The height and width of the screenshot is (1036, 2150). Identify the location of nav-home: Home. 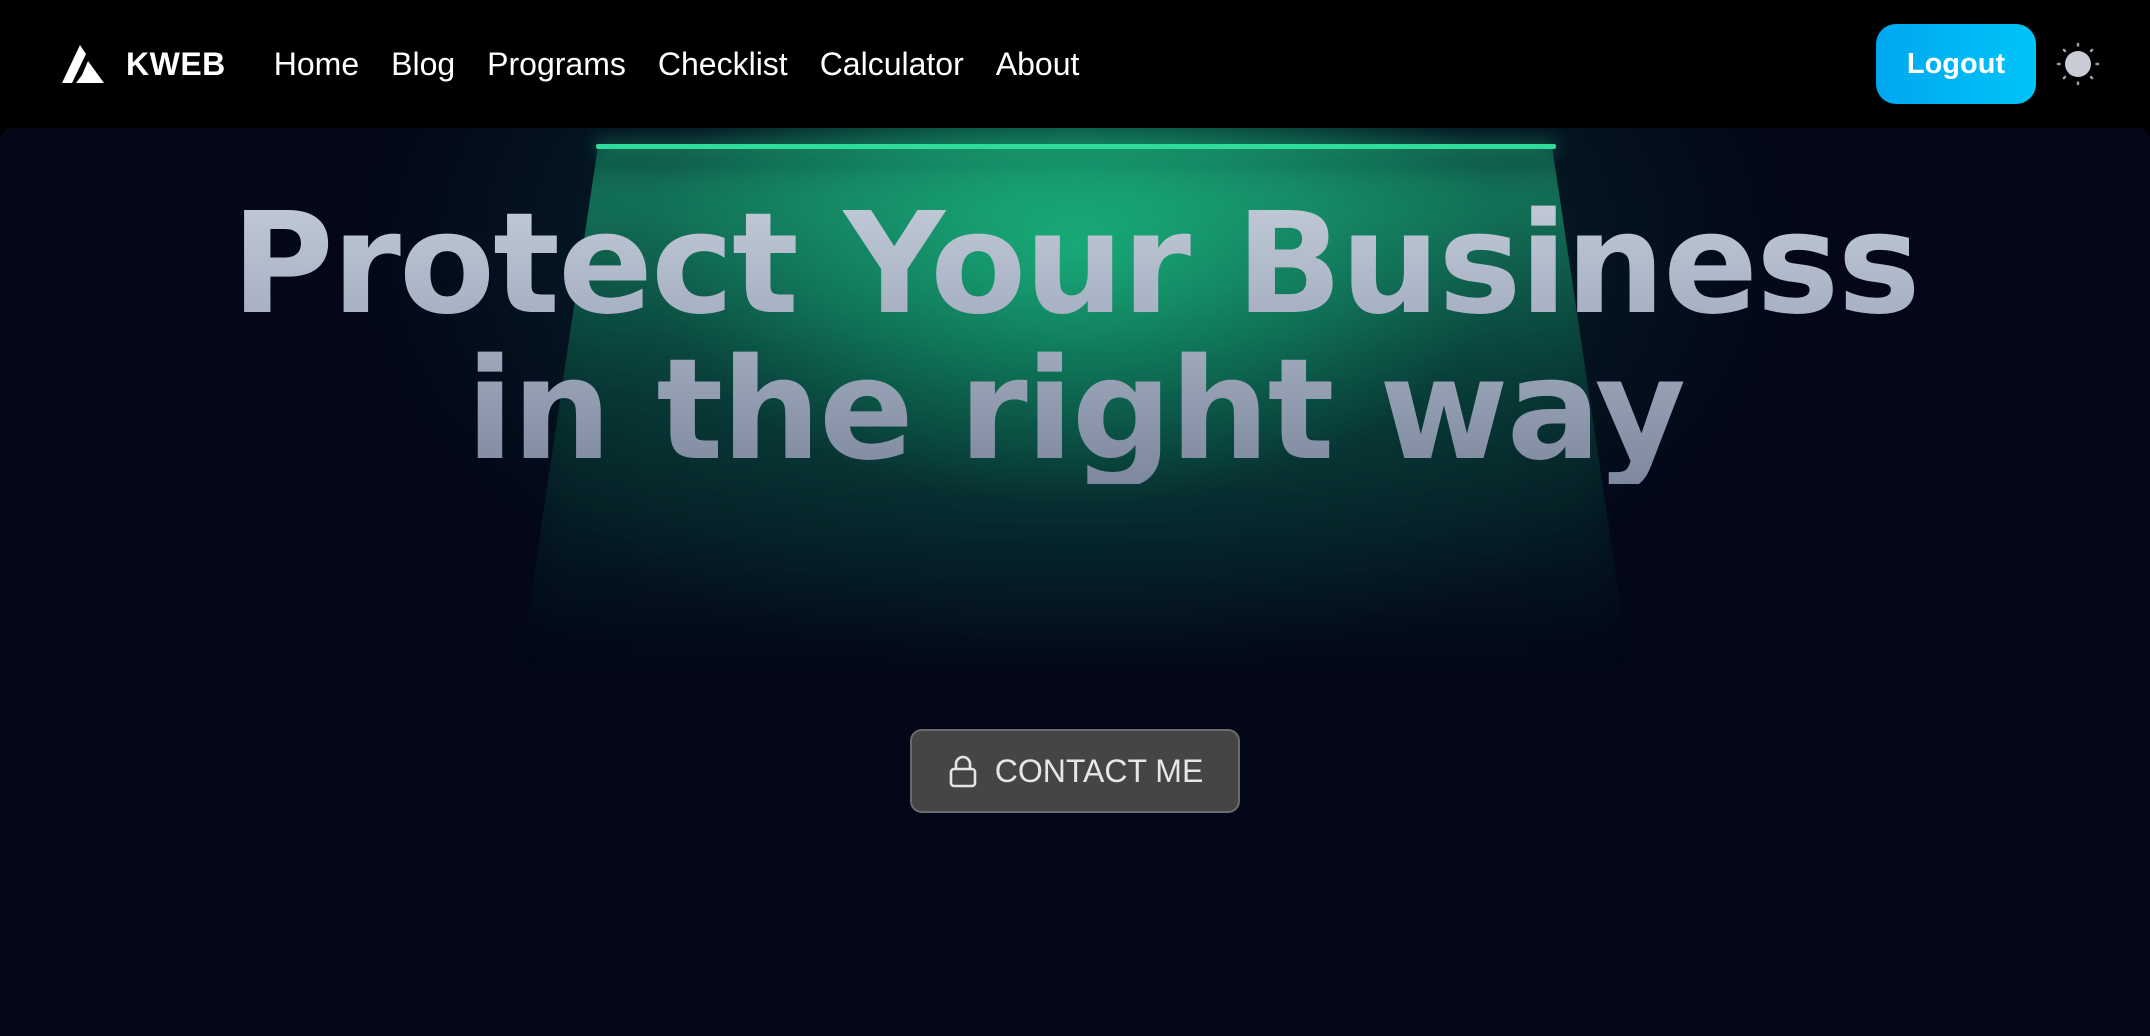
(316, 64).